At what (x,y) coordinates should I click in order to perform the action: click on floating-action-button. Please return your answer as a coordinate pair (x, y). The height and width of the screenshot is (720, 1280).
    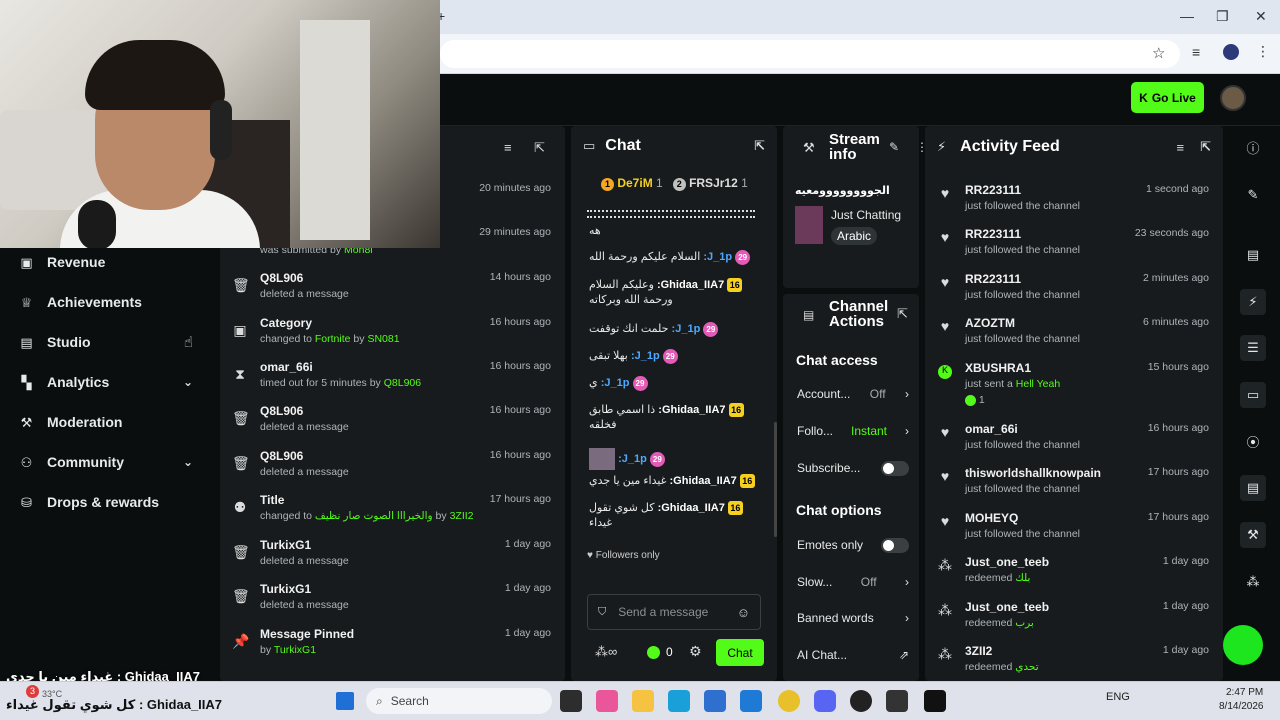
    Looking at the image, I should click on (1243, 645).